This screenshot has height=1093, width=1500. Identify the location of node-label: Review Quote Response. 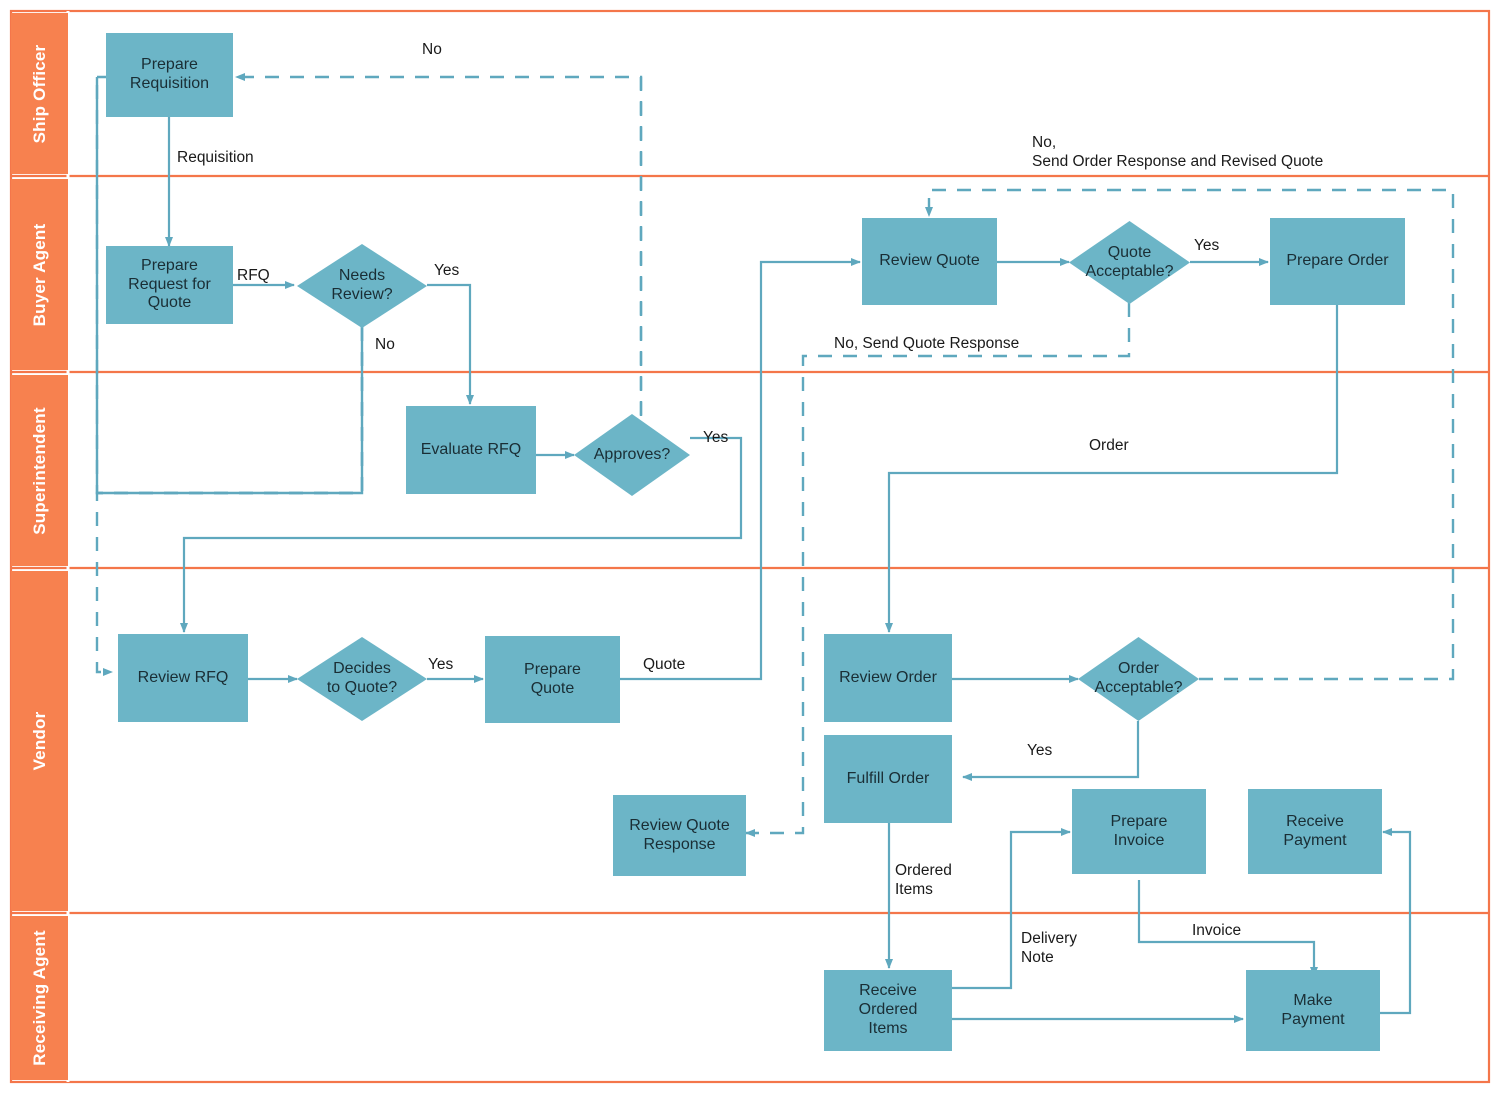
(679, 834).